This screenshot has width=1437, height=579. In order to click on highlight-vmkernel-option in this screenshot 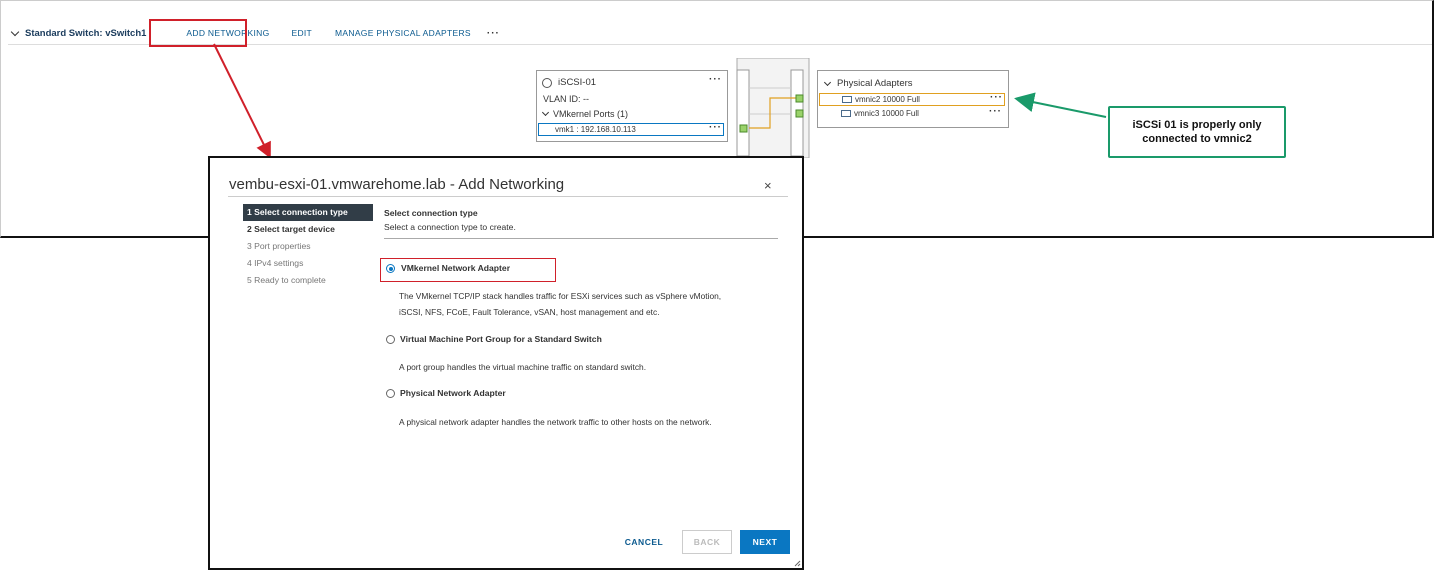, I will do `click(468, 270)`.